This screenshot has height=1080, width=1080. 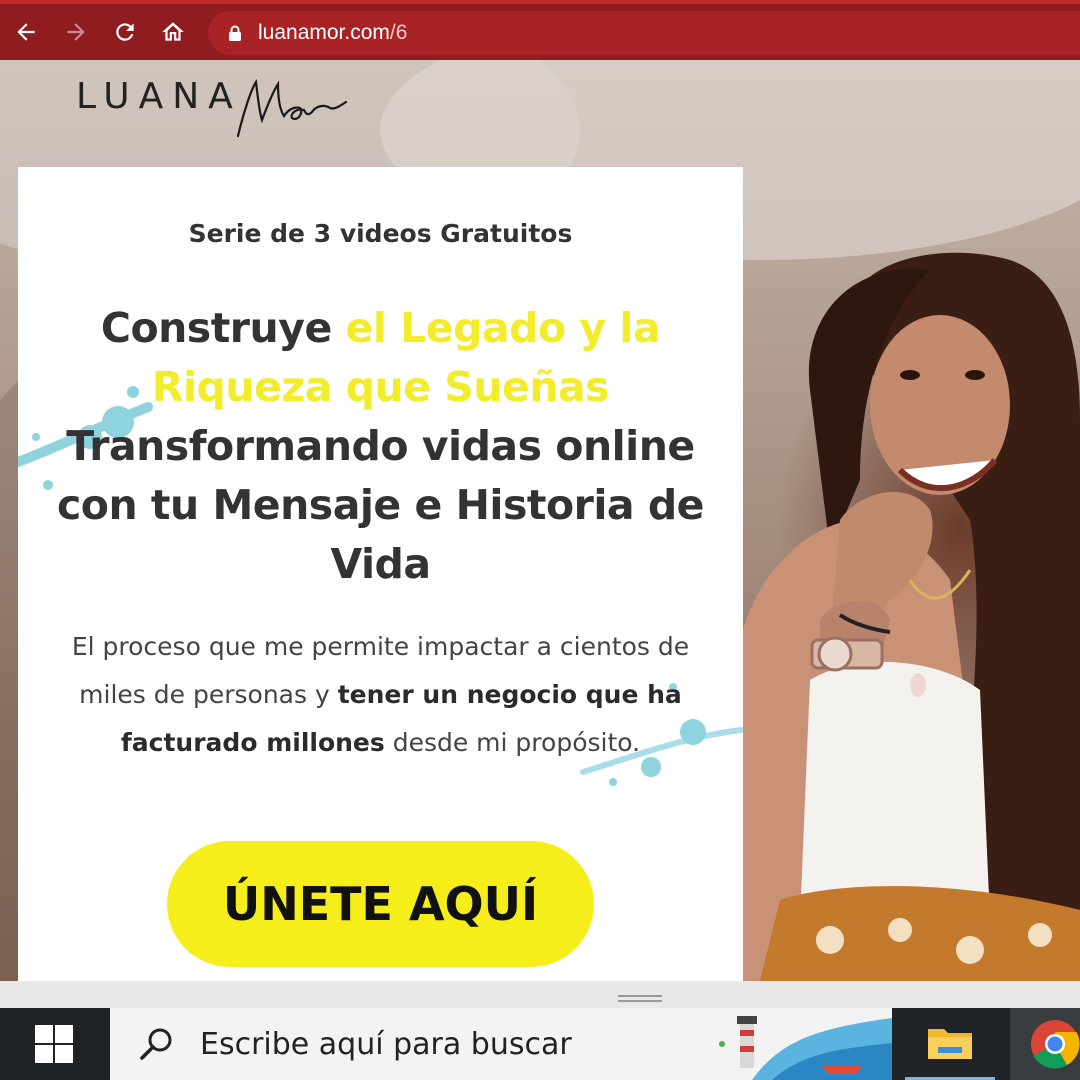 What do you see at coordinates (324, 32) in the screenshot?
I see `url-host: luanamor.com` at bounding box center [324, 32].